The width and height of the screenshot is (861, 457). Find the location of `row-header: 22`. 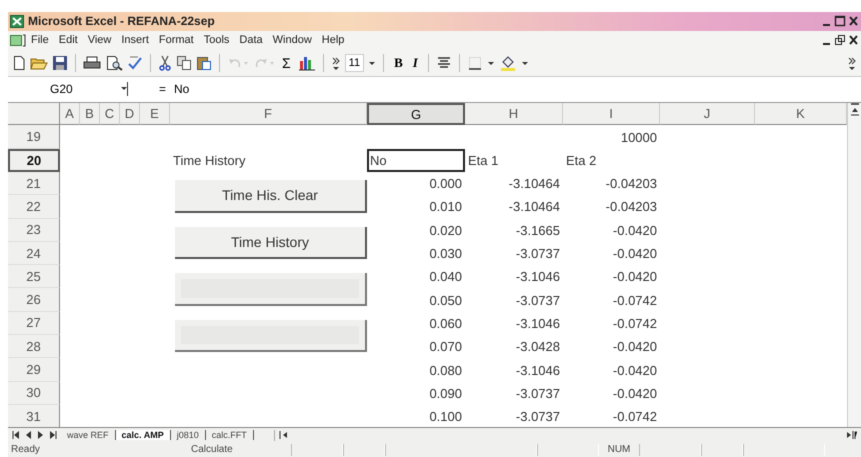

row-header: 22 is located at coordinates (34, 207).